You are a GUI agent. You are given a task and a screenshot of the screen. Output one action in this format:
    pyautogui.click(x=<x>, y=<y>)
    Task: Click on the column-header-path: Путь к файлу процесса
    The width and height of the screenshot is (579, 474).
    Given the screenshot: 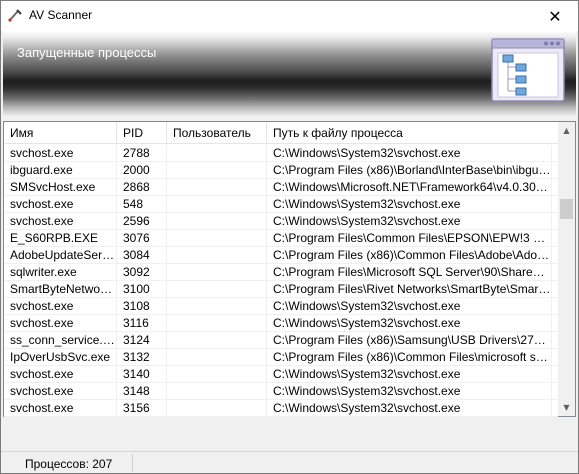 What is the action you would take?
    pyautogui.click(x=412, y=133)
    